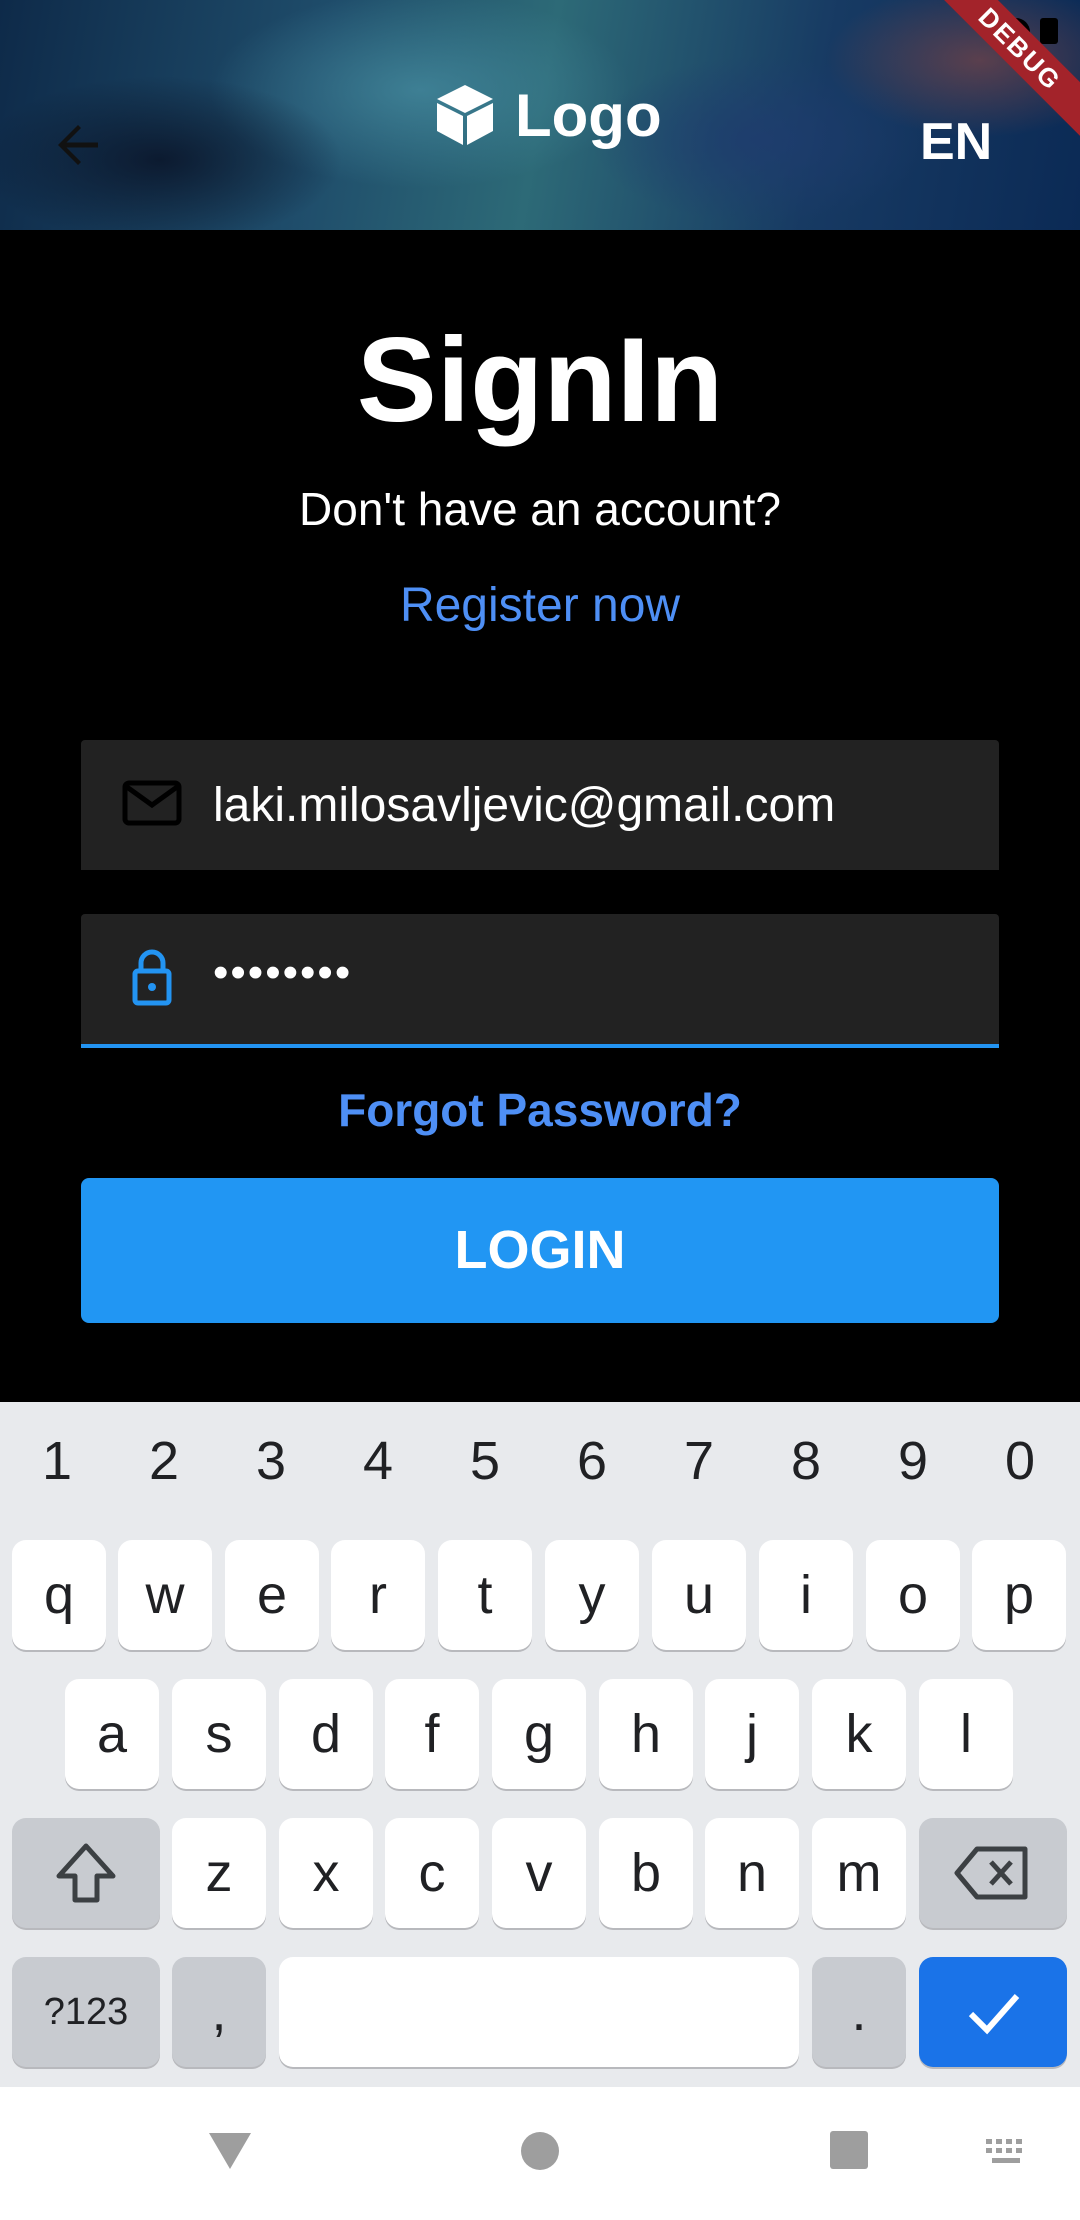  What do you see at coordinates (1007, 2153) in the screenshot?
I see `keyboard-icon` at bounding box center [1007, 2153].